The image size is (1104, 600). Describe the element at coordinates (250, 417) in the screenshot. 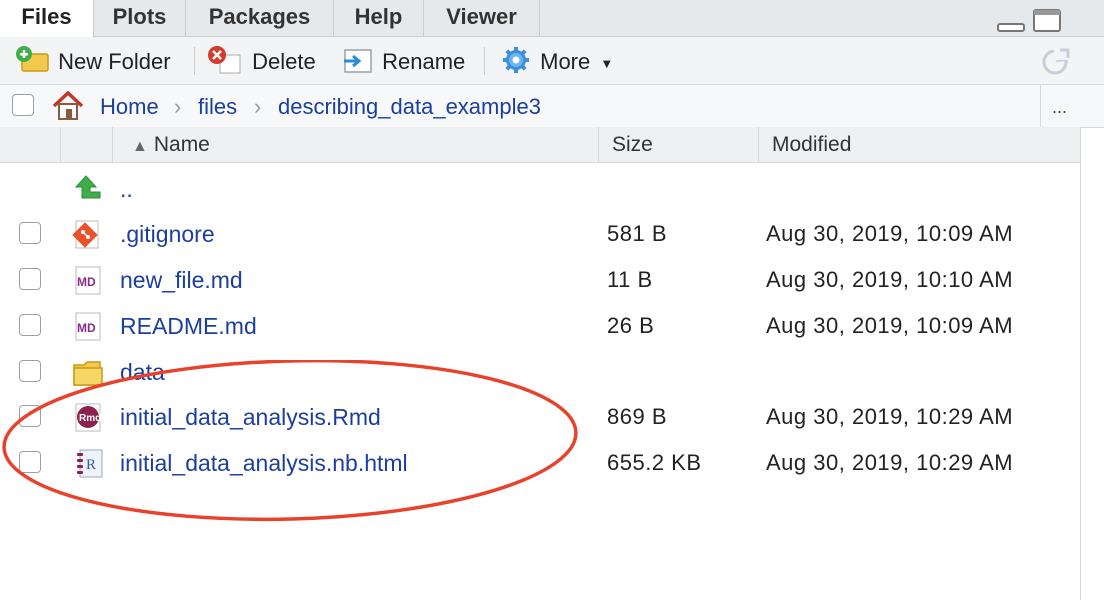

I see `file-name: initial_data_analysis.Rmd` at that location.